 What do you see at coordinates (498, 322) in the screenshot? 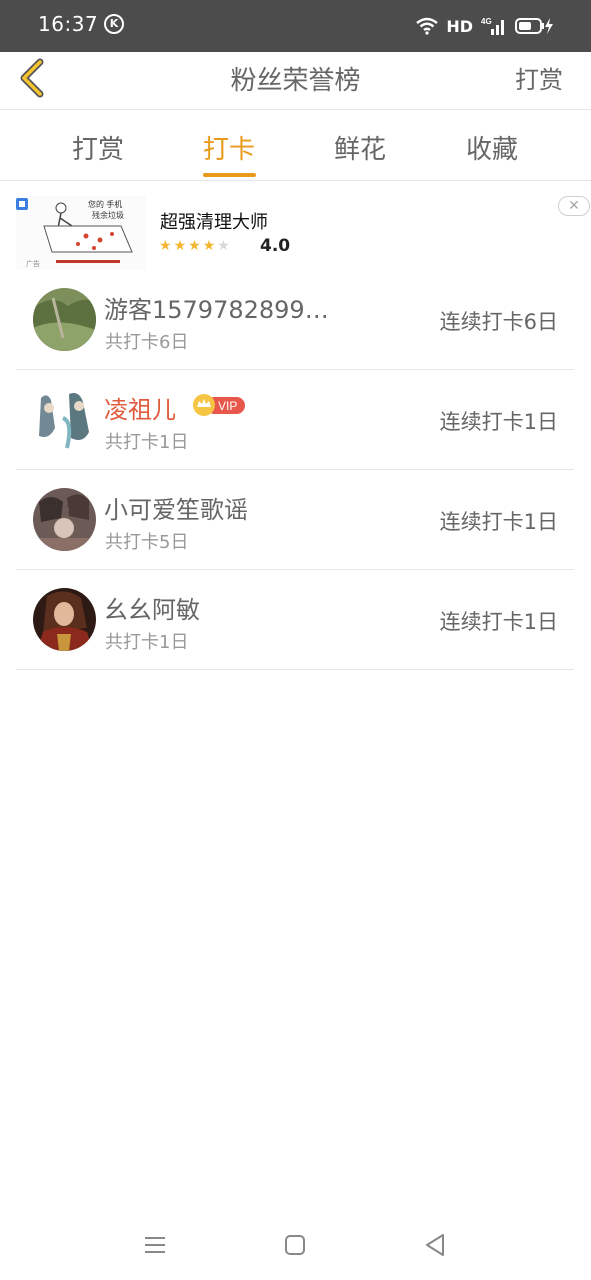
I see `streak-checkin-days: 连续打卡6日` at bounding box center [498, 322].